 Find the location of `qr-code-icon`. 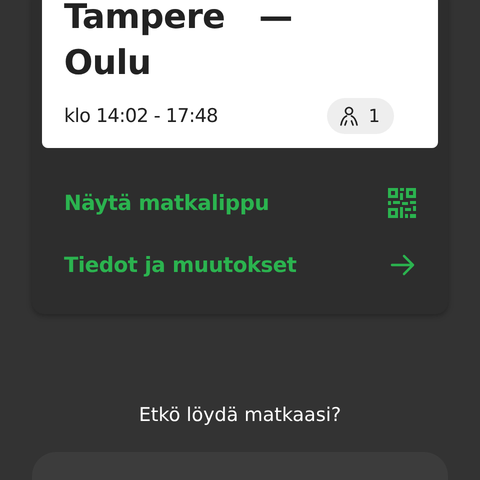

qr-code-icon is located at coordinates (402, 203).